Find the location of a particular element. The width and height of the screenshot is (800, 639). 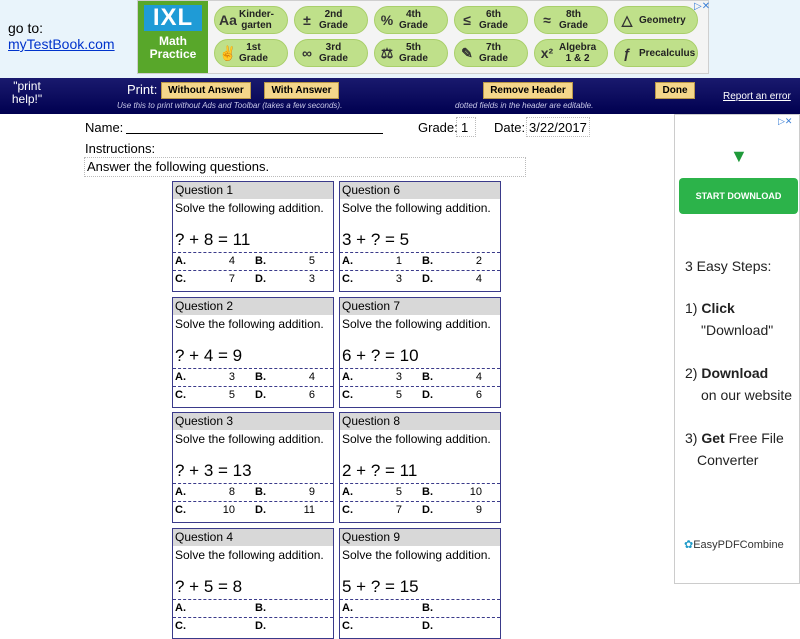

answer-row: C. 3 D. 4 is located at coordinates (420, 279).